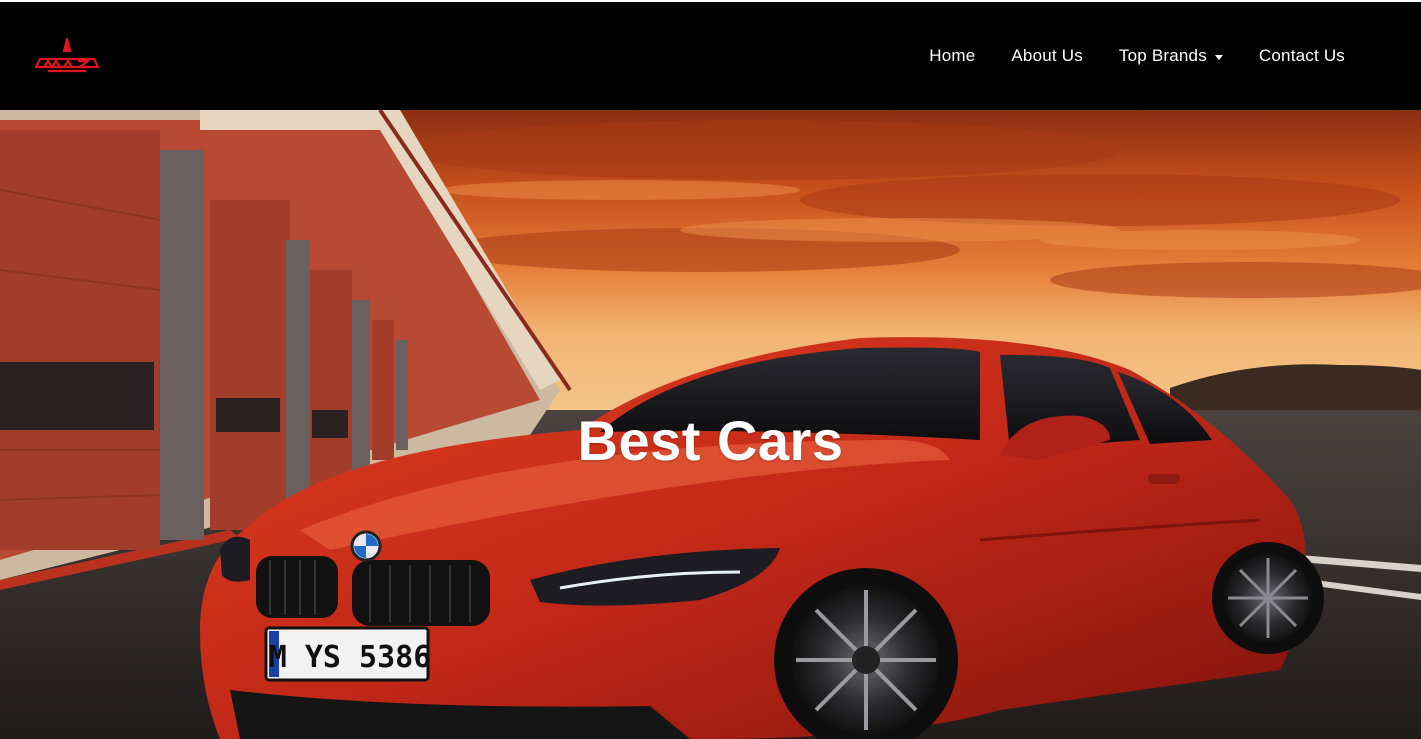 The width and height of the screenshot is (1421, 739). I want to click on hero-title: Best Cars, so click(710, 440).